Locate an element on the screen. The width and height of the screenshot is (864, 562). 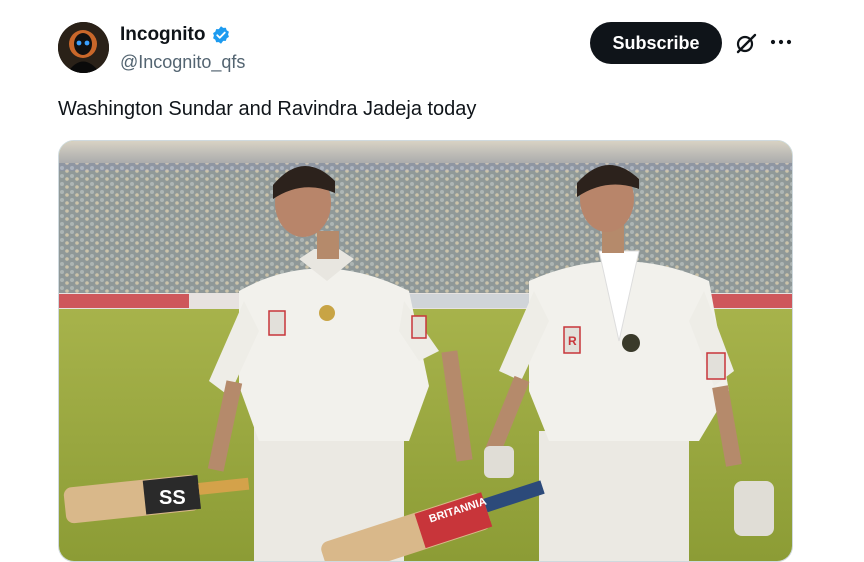
author-name-row: Incognito is located at coordinates (175, 35).